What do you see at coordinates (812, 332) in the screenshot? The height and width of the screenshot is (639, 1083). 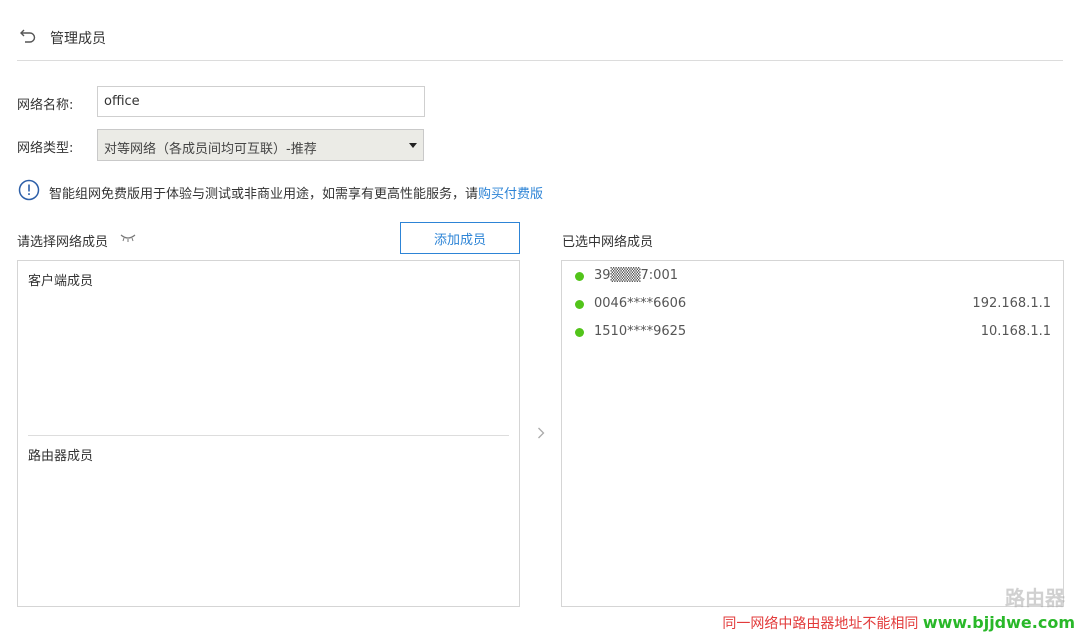 I see `list-item: 1510****9625 10.168.1.1` at bounding box center [812, 332].